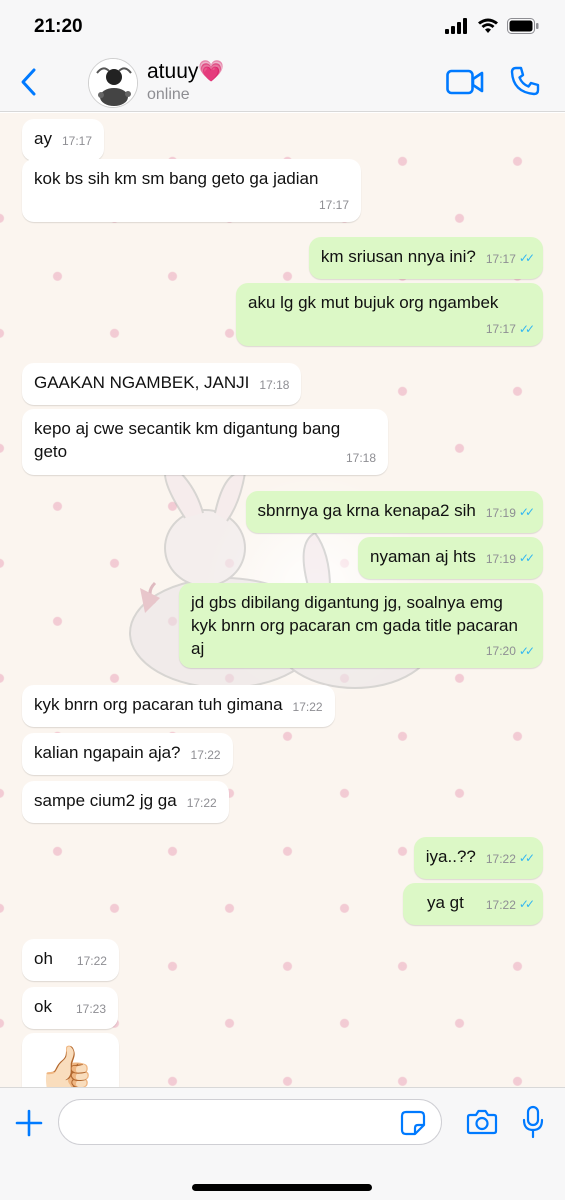  I want to click on sticker-icon, so click(413, 1123).